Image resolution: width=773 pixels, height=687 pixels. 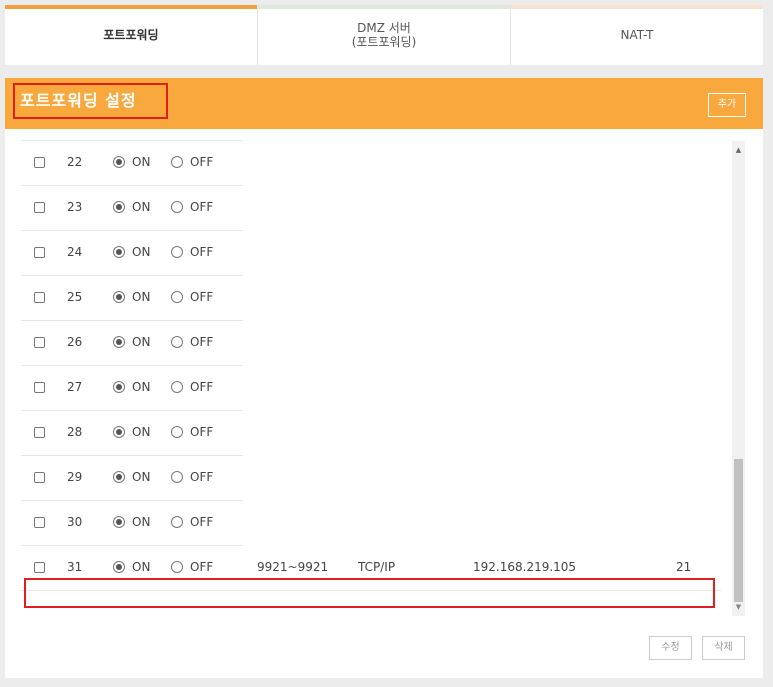 I want to click on row-number: 30, so click(x=75, y=522).